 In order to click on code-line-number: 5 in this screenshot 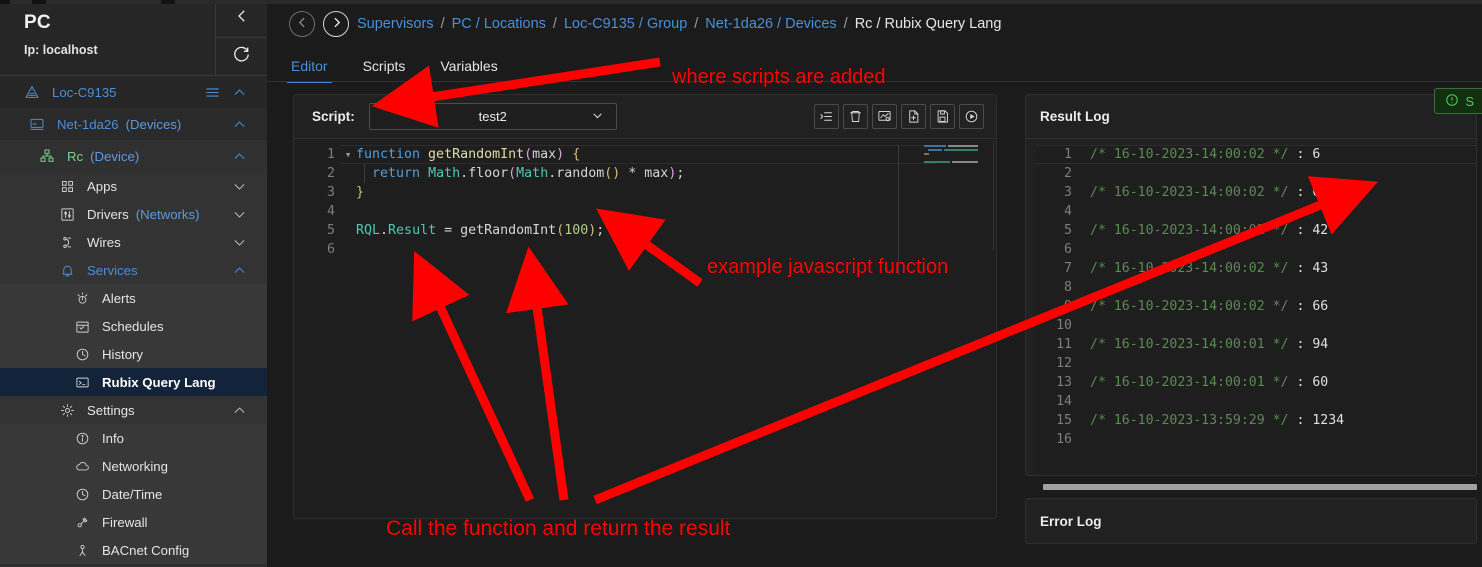, I will do `click(330, 230)`.